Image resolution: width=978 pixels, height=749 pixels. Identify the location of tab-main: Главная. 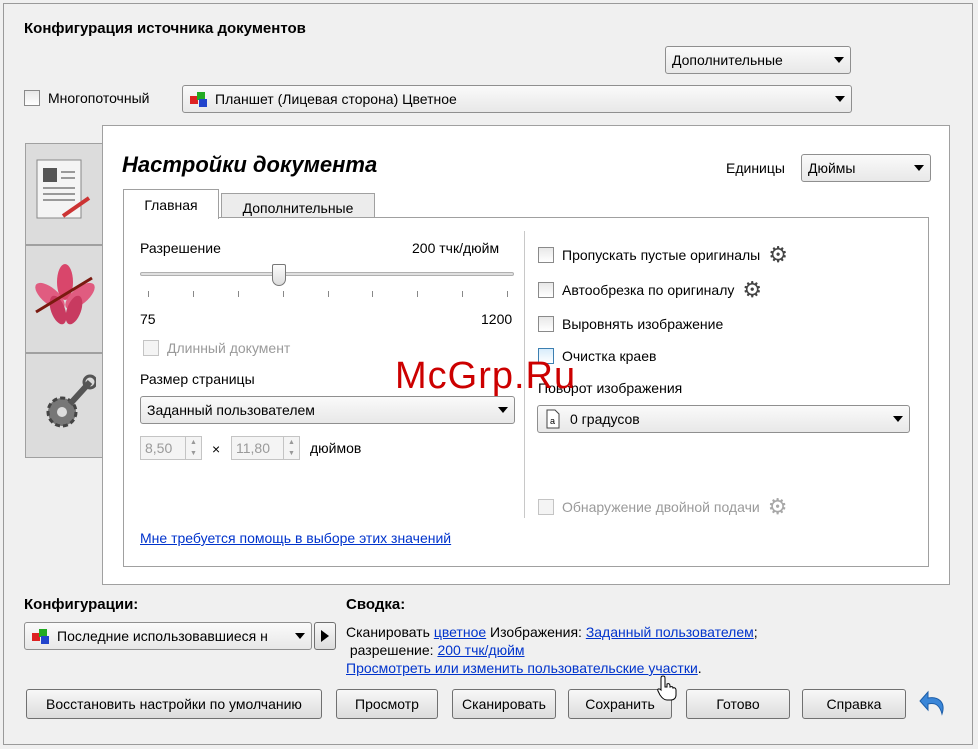
(171, 204).